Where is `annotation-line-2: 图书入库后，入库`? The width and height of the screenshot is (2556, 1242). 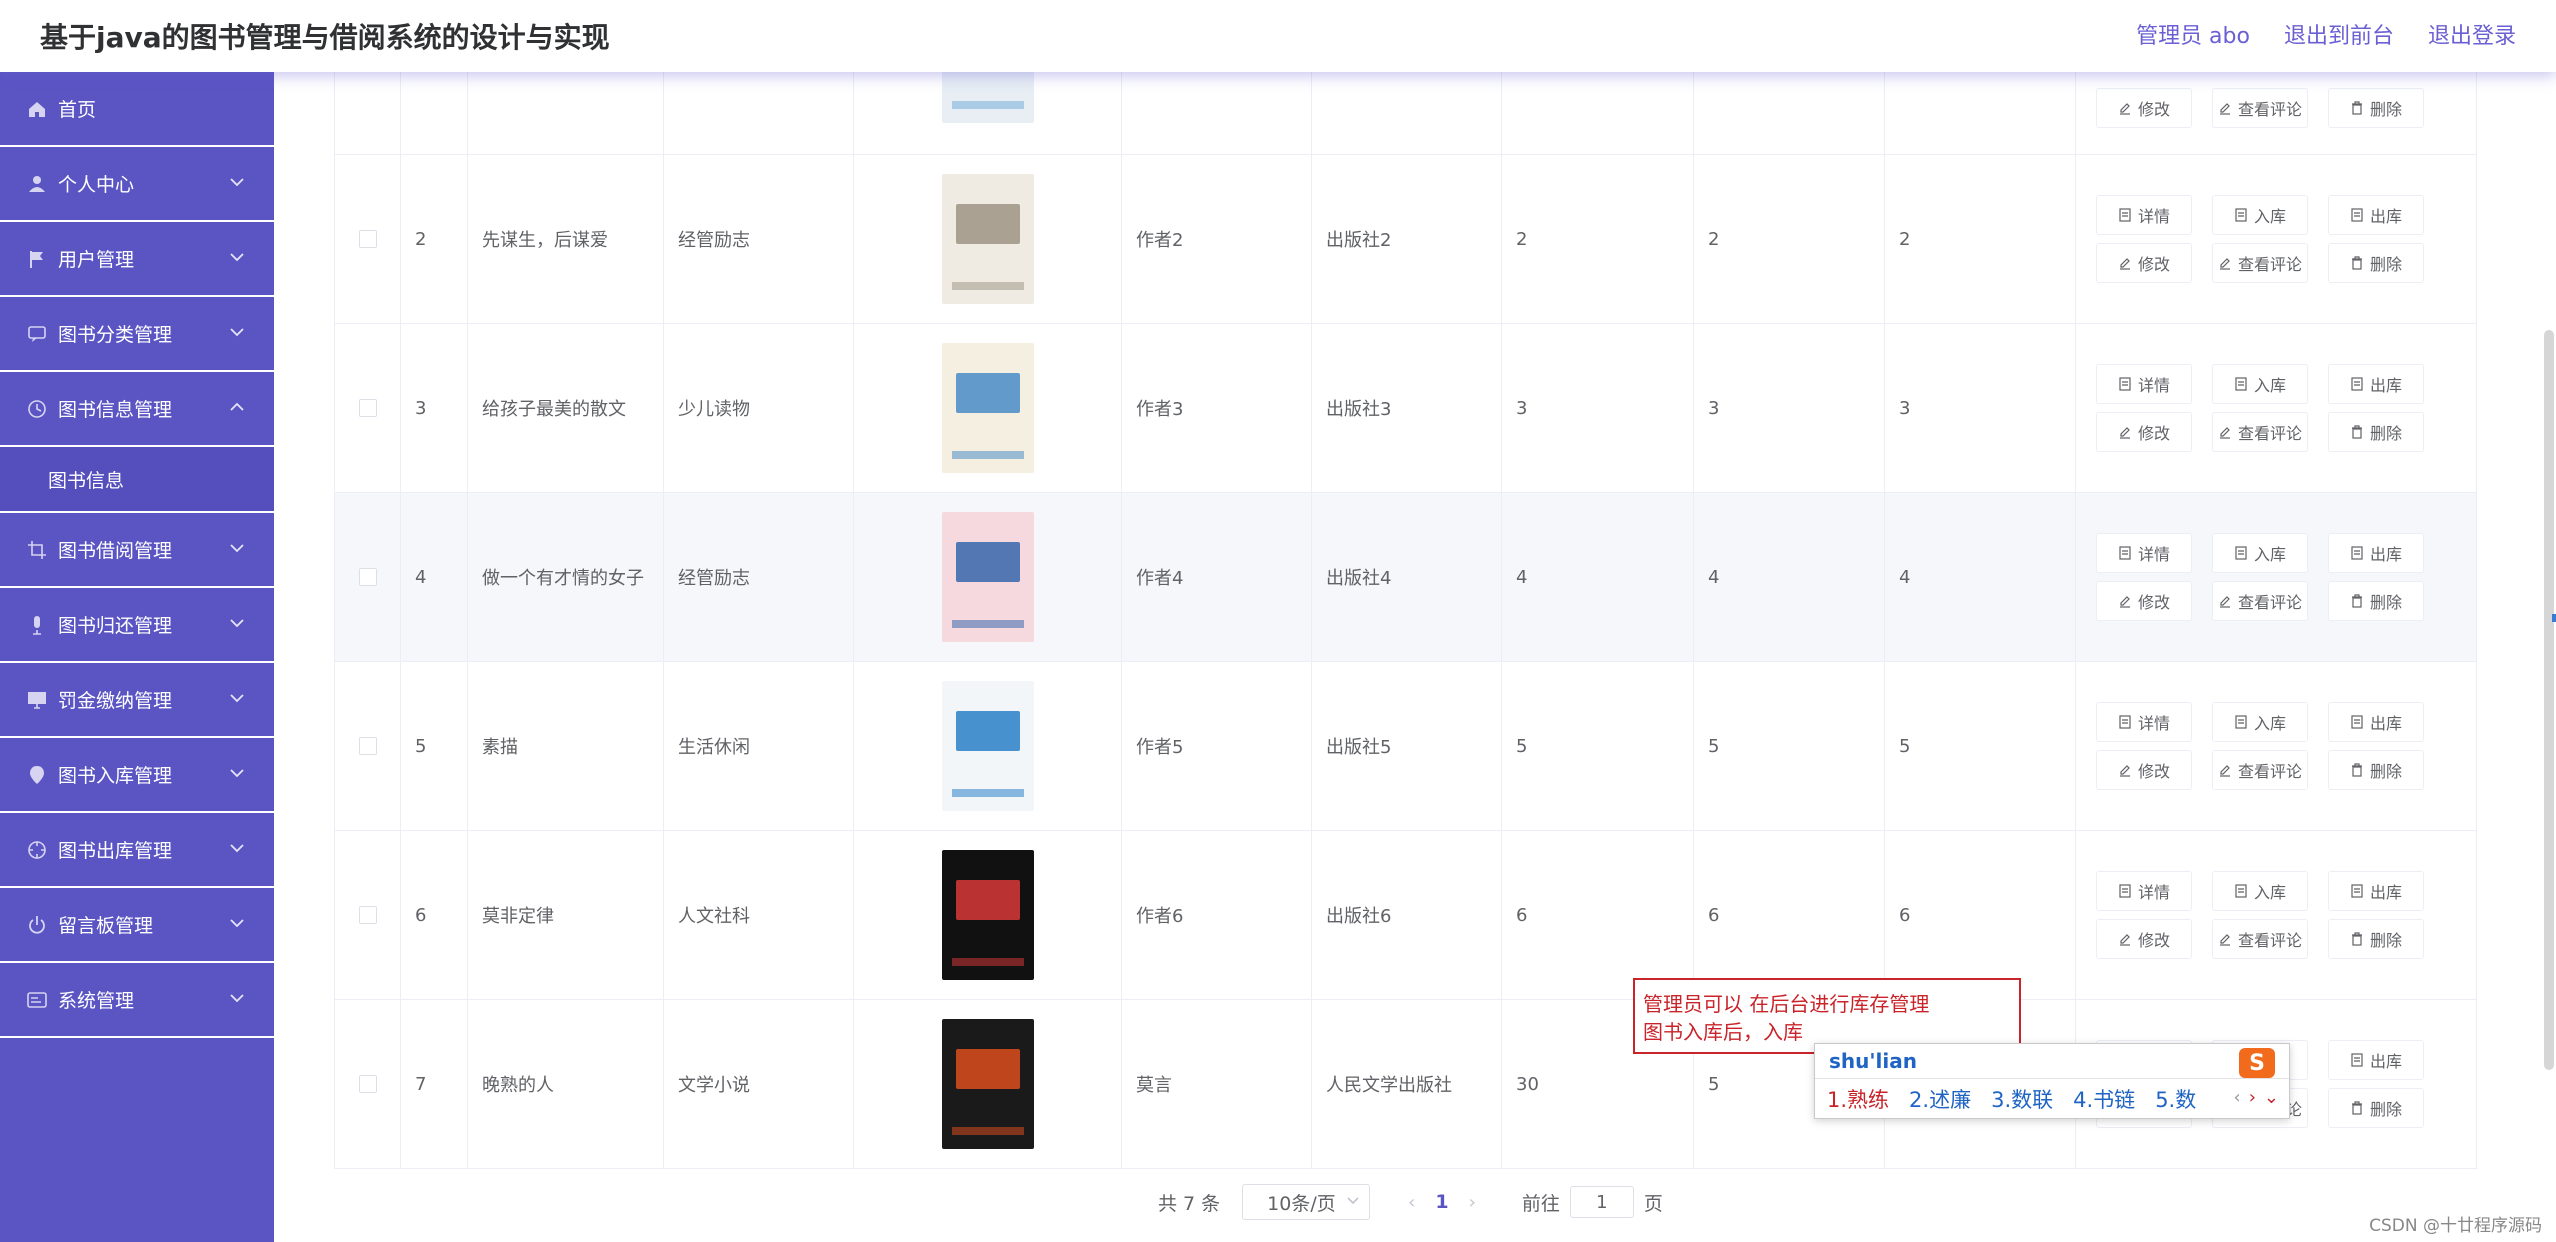 annotation-line-2: 图书入库后，入库 is located at coordinates (1723, 1032).